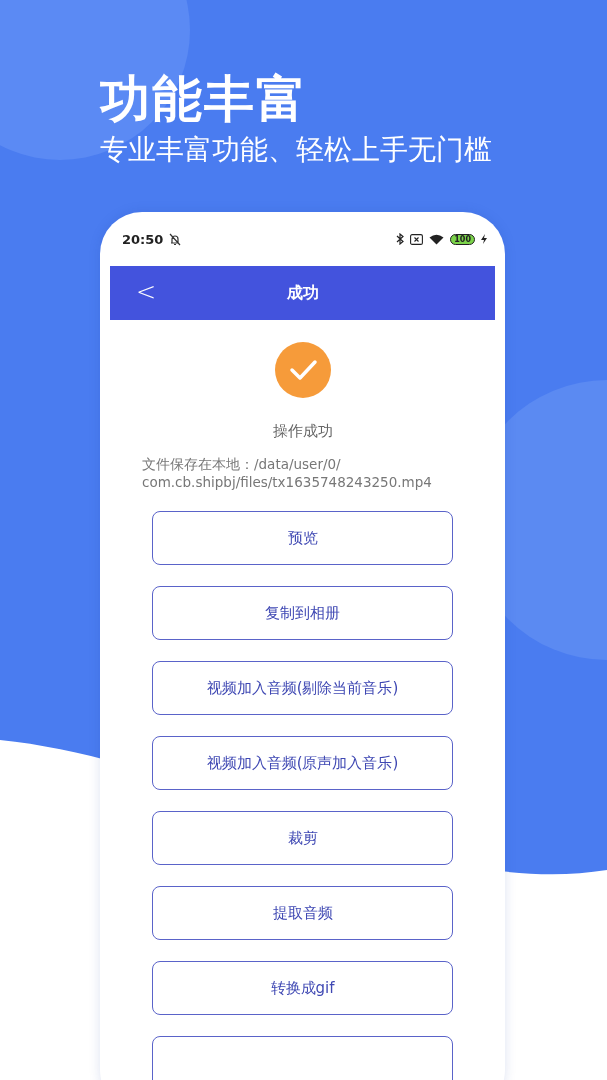  I want to click on success-message: 操作成功, so click(302, 431).